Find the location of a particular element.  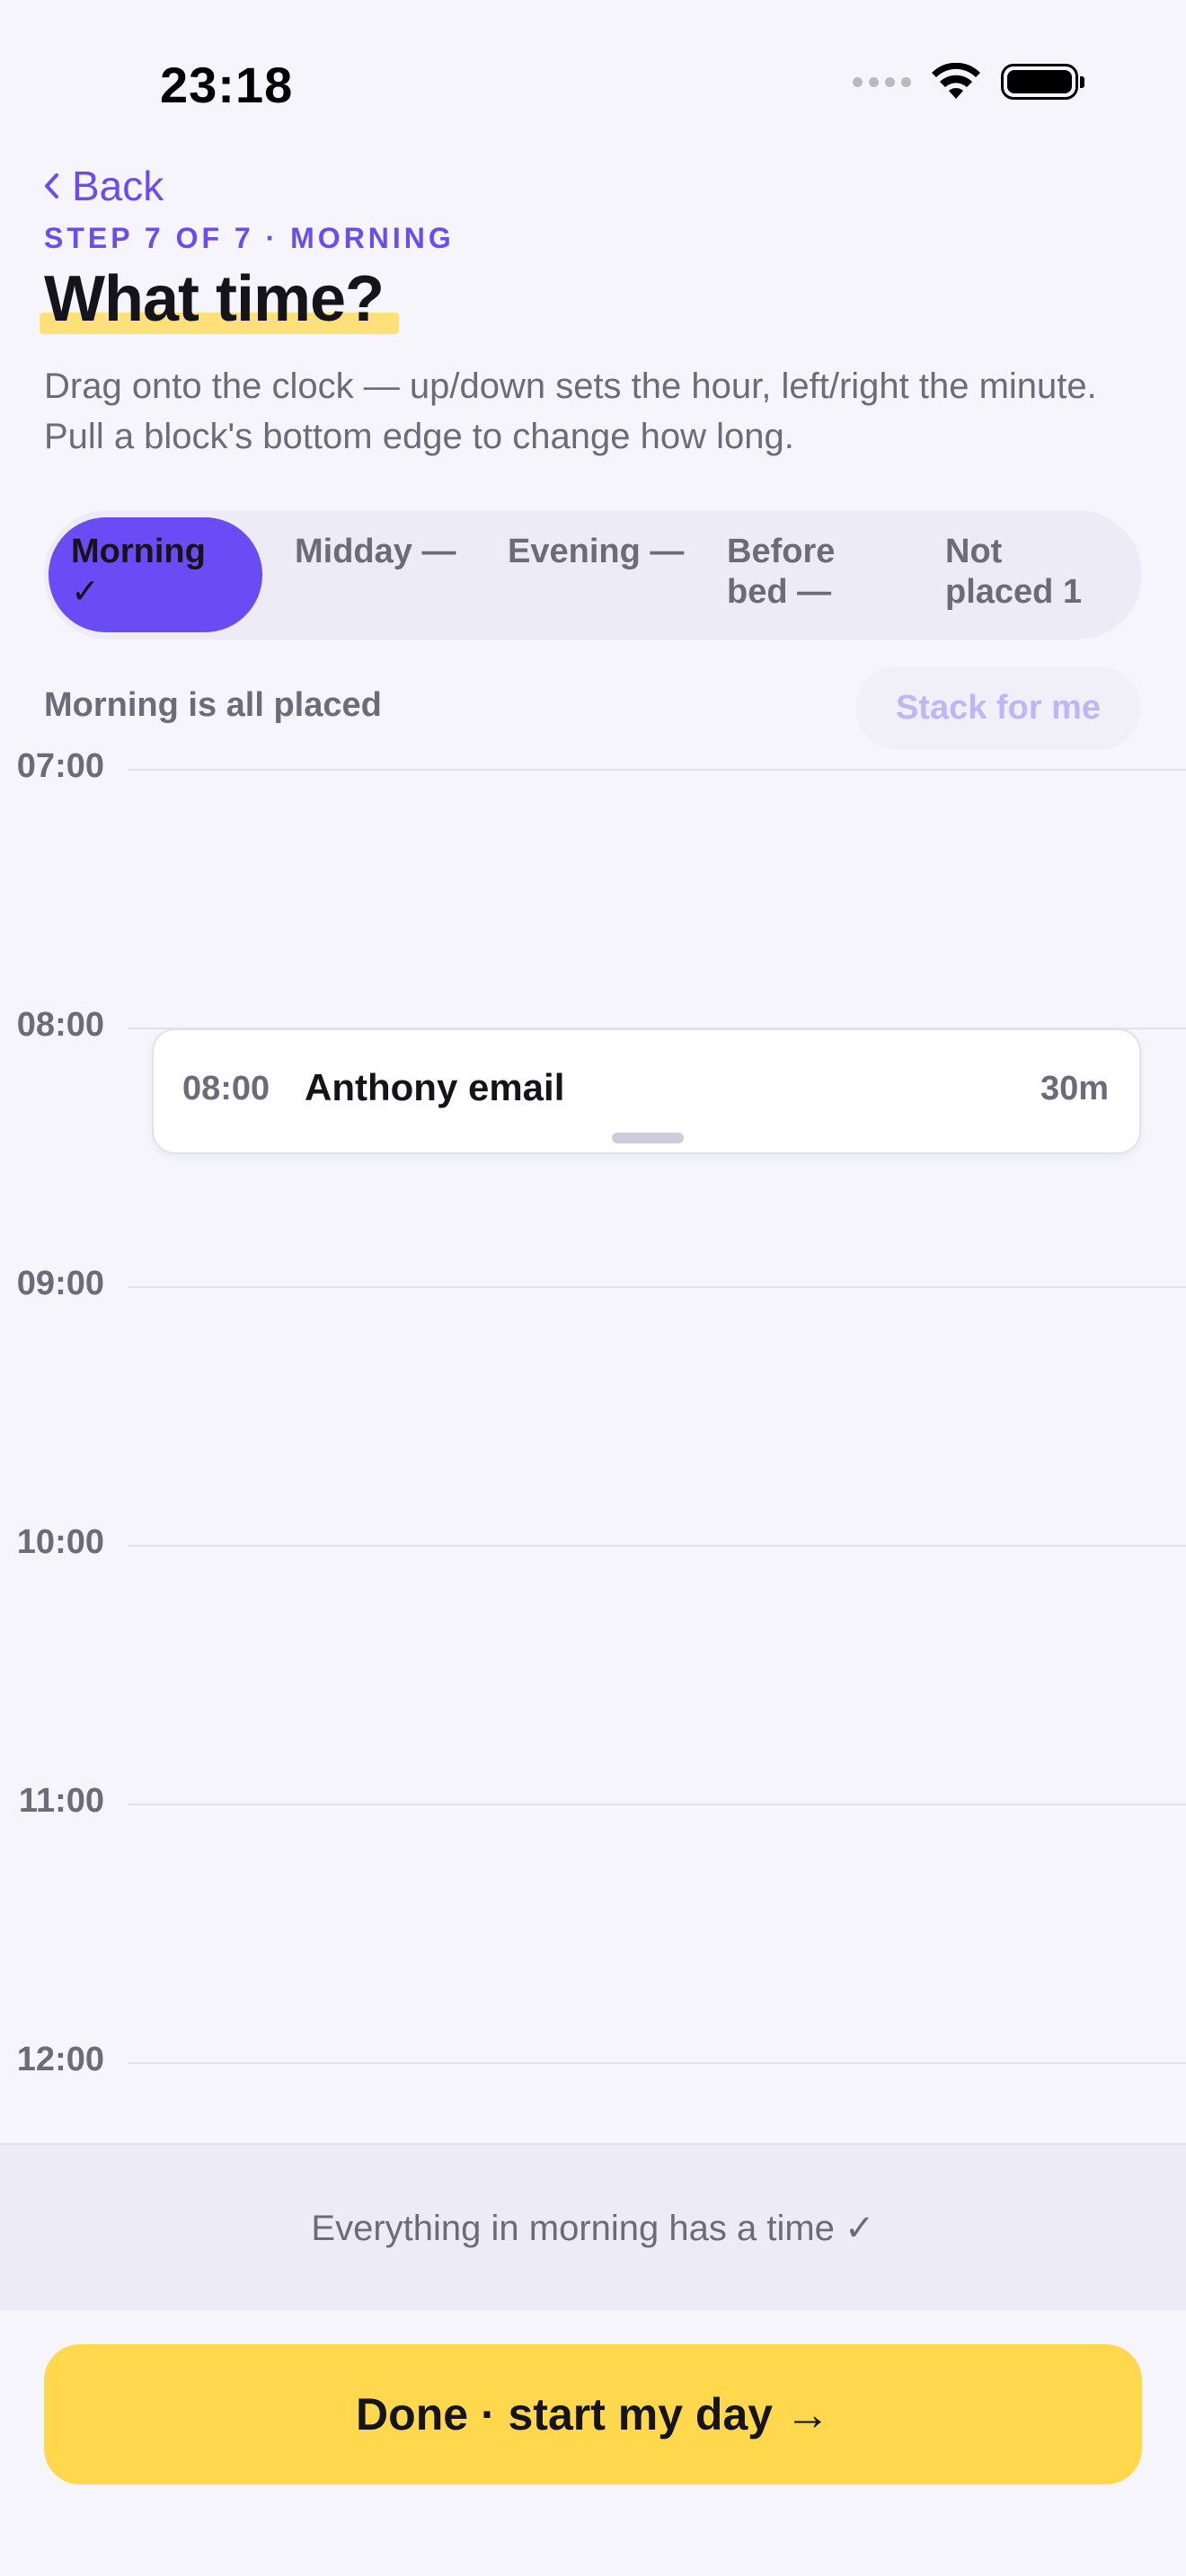

footer-message: Everything in morning has a time ✓ is located at coordinates (593, 2228).